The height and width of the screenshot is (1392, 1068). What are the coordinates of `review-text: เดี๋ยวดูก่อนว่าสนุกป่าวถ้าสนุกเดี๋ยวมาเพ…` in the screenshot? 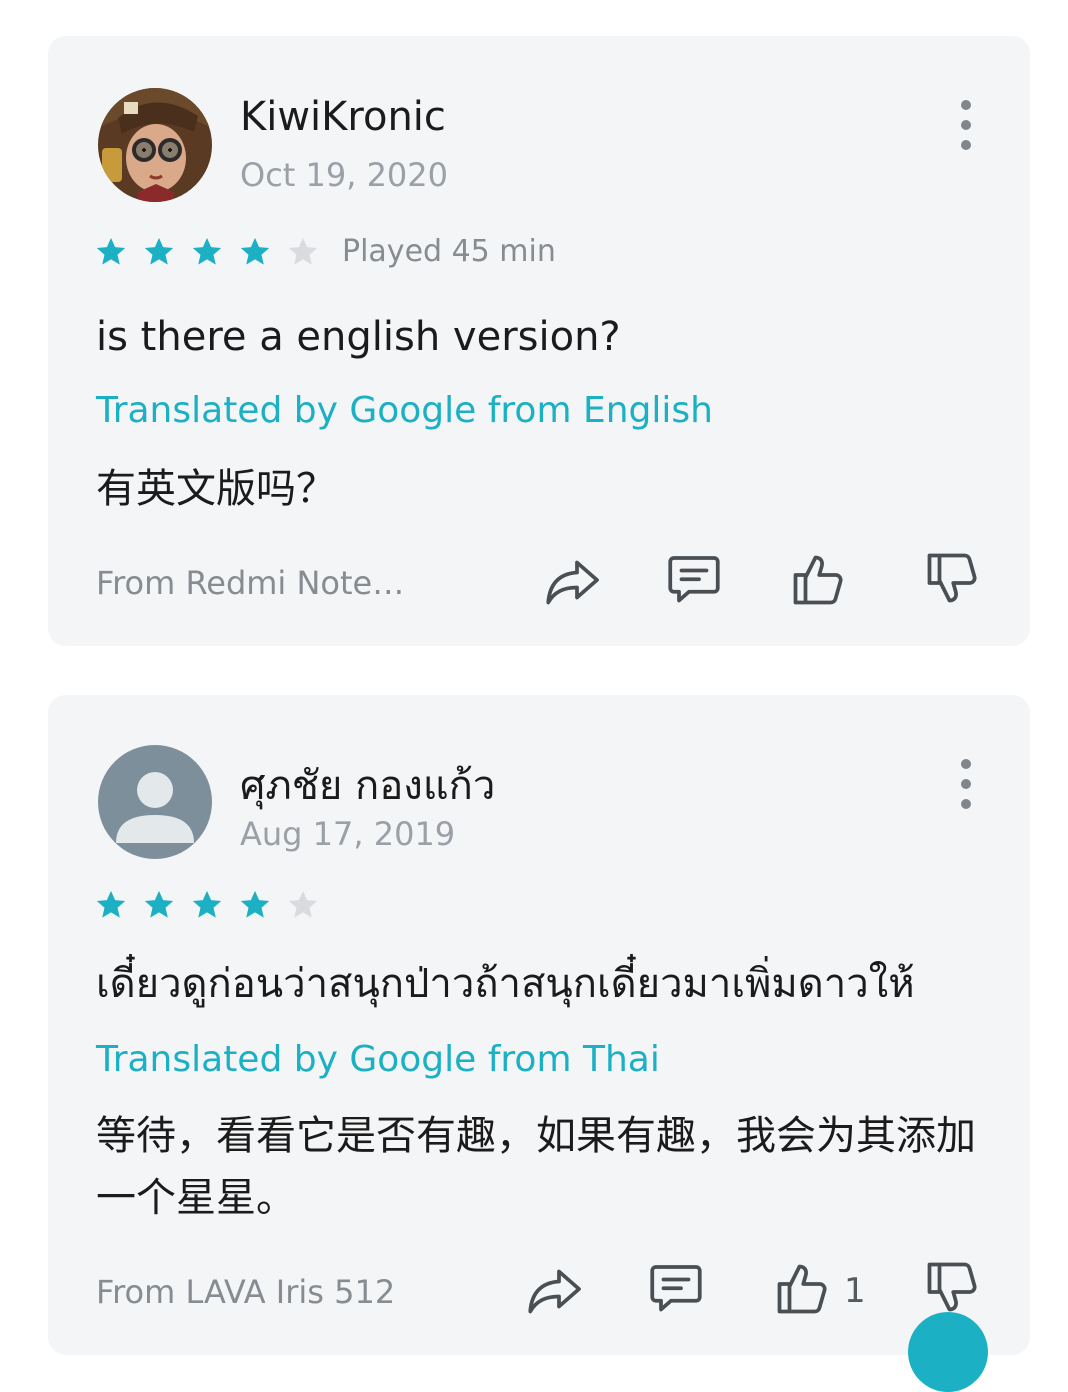 It's located at (505, 984).